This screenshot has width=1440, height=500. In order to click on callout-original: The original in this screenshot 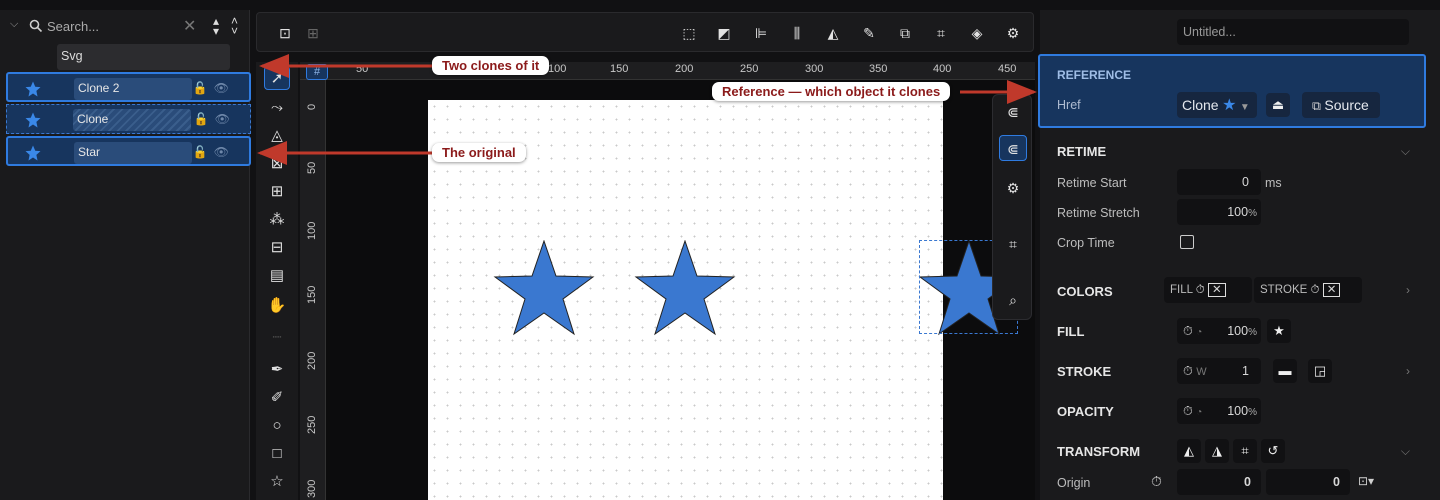, I will do `click(479, 152)`.